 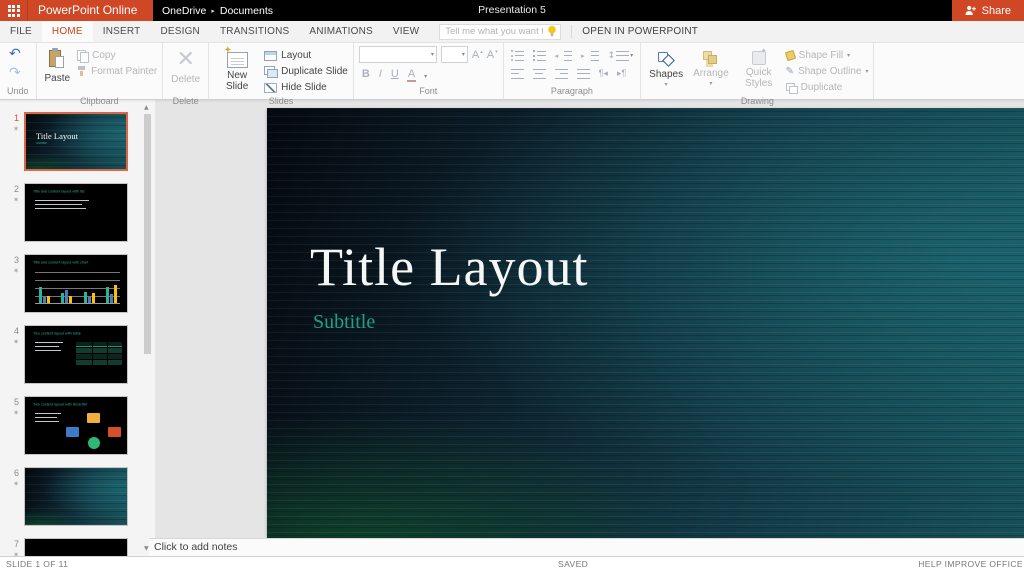 I want to click on hide-slide-button: Hide Slide, so click(x=306, y=87).